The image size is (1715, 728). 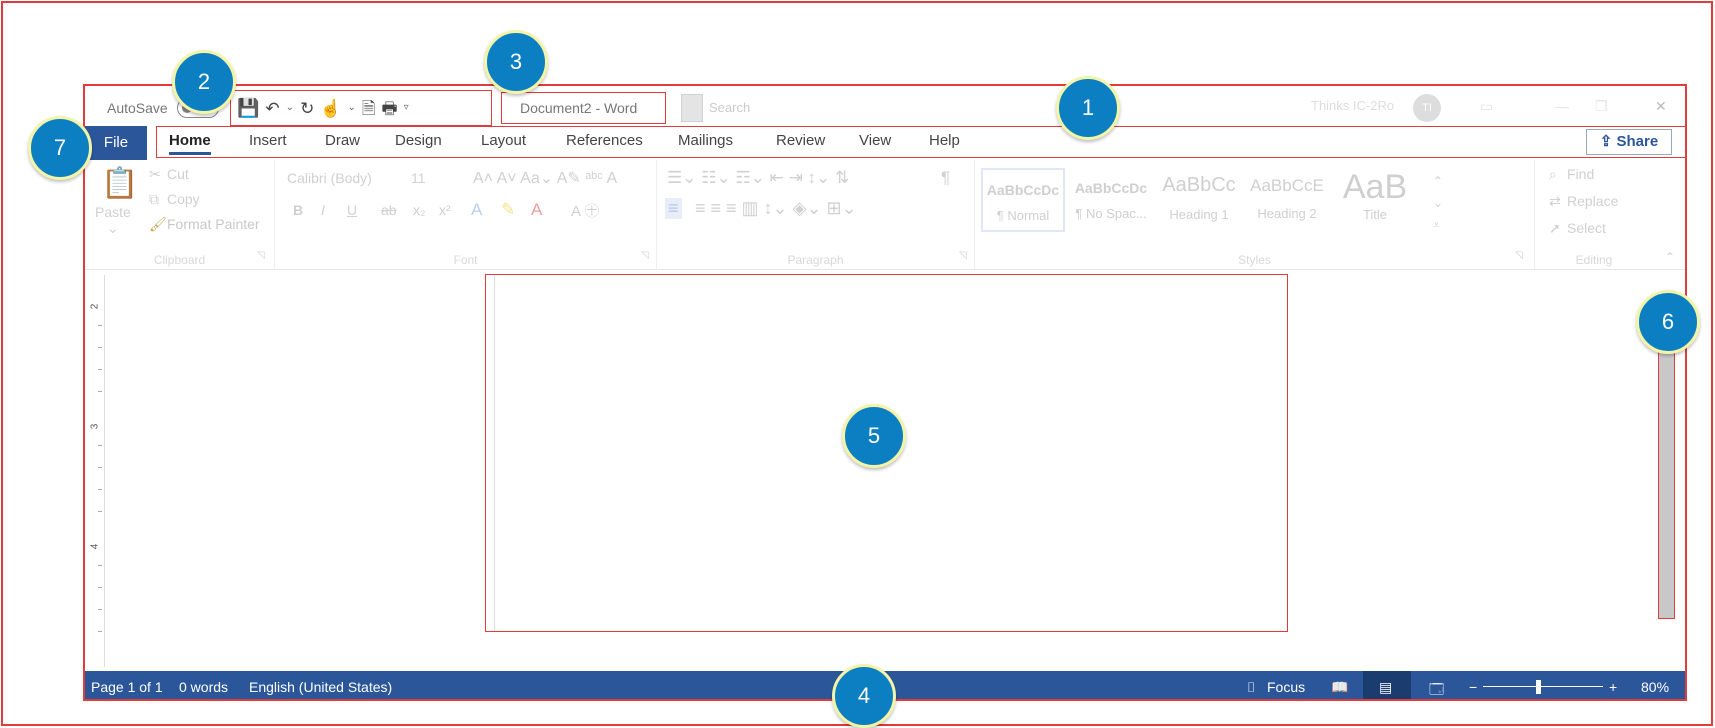 I want to click on document-title: Document2 - Word, so click(x=583, y=108).